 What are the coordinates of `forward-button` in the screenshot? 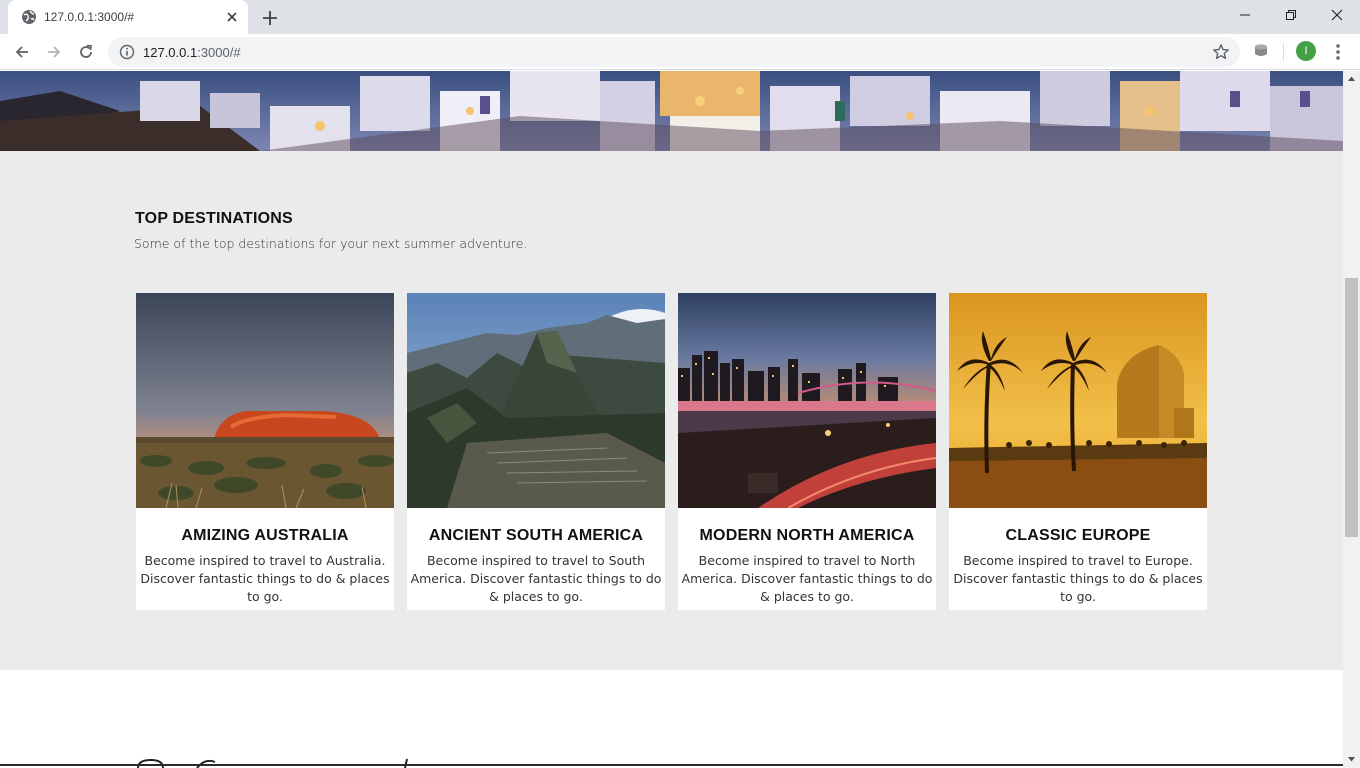 It's located at (54, 52).